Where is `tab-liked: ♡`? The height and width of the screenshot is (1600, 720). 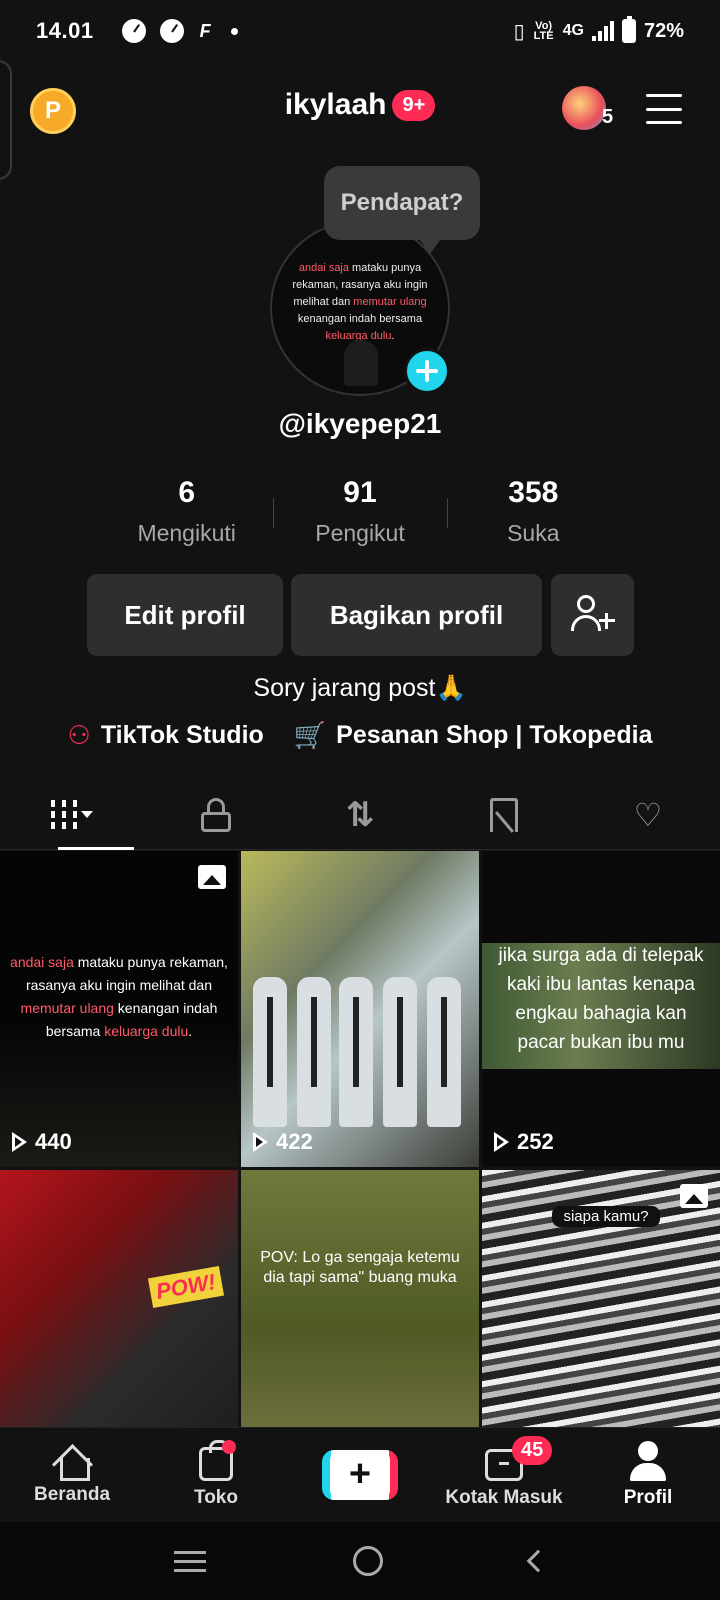 tab-liked: ♡ is located at coordinates (648, 814).